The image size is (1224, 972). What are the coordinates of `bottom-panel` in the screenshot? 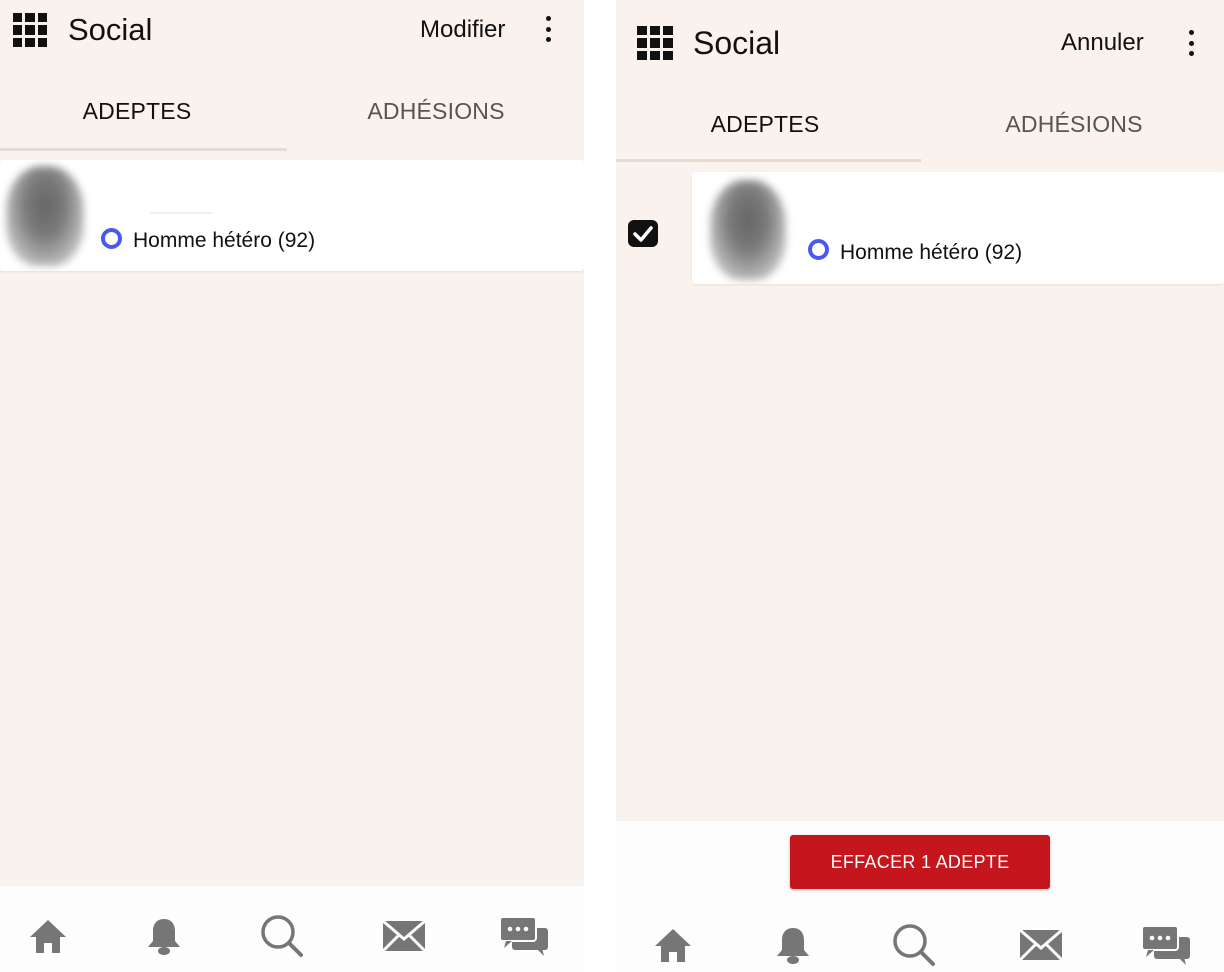 It's located at (292, 929).